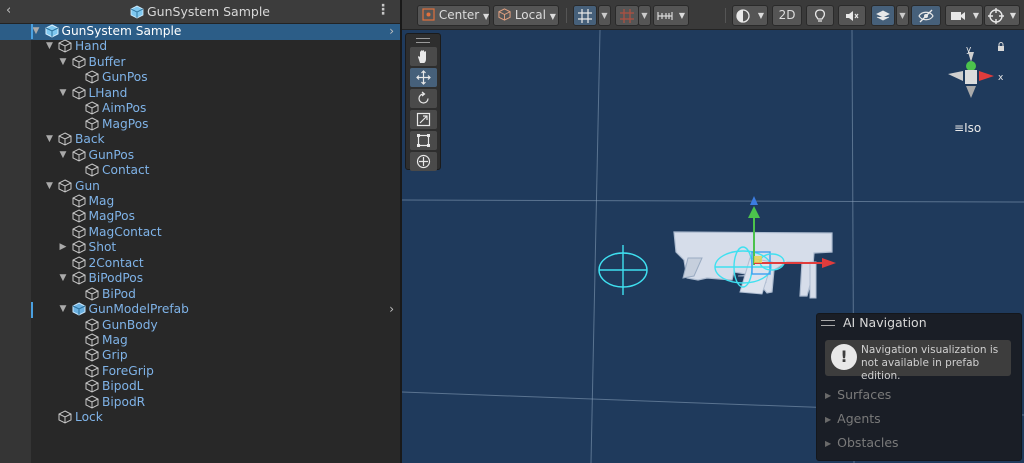 Image resolution: width=1024 pixels, height=463 pixels. What do you see at coordinates (526, 15) in the screenshot?
I see `pivot-space-dropdown: Local ▼` at bounding box center [526, 15].